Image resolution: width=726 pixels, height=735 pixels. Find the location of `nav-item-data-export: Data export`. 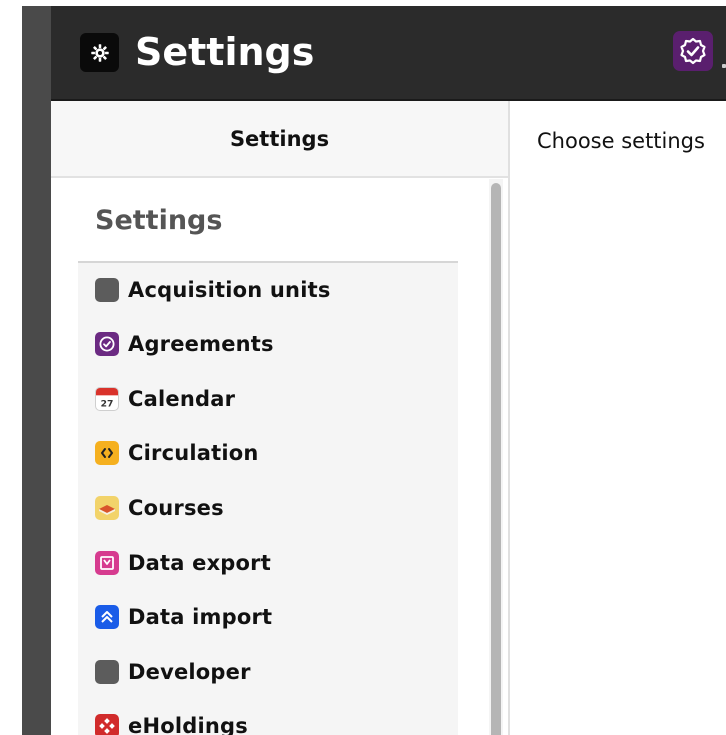

nav-item-data-export: Data export is located at coordinates (268, 563).